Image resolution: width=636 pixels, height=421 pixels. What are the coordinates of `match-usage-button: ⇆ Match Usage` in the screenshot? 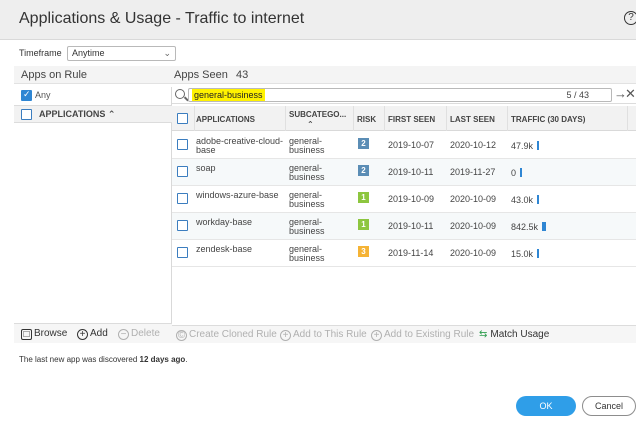 It's located at (514, 334).